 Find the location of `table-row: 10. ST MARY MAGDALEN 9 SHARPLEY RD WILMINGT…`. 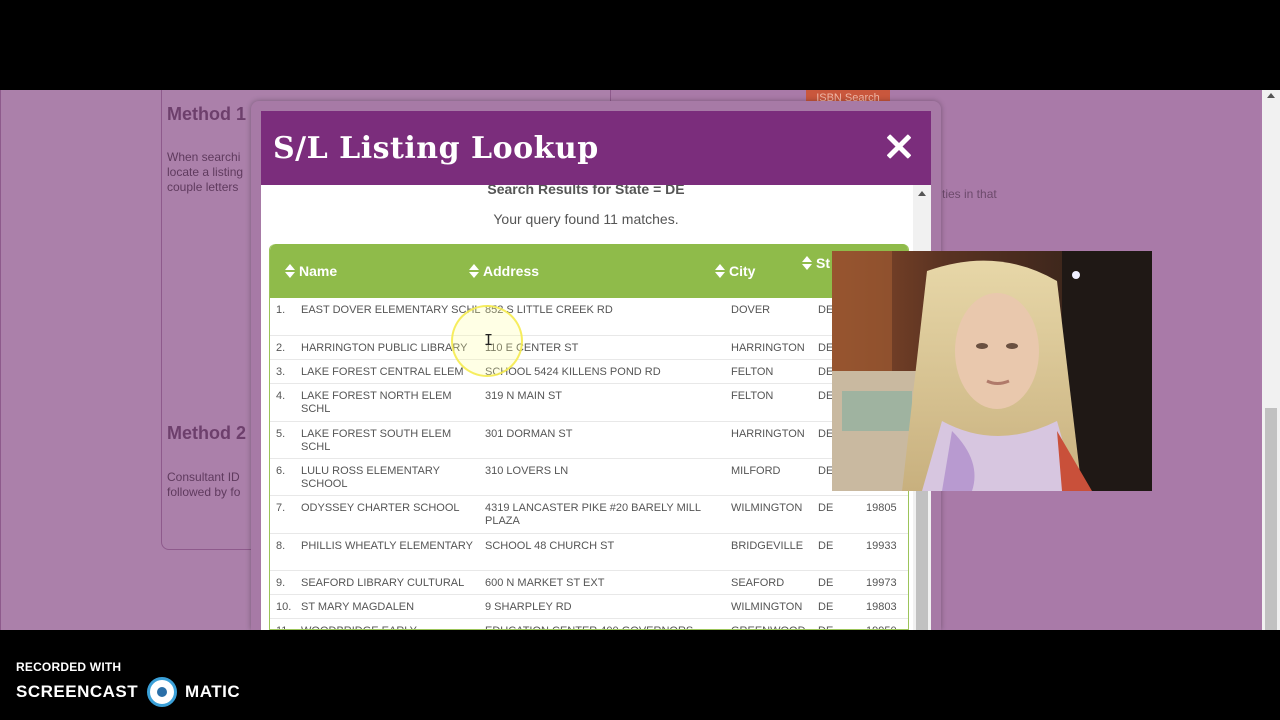

table-row: 10. ST MARY MAGDALEN 9 SHARPLEY RD WILMINGT… is located at coordinates (589, 607).